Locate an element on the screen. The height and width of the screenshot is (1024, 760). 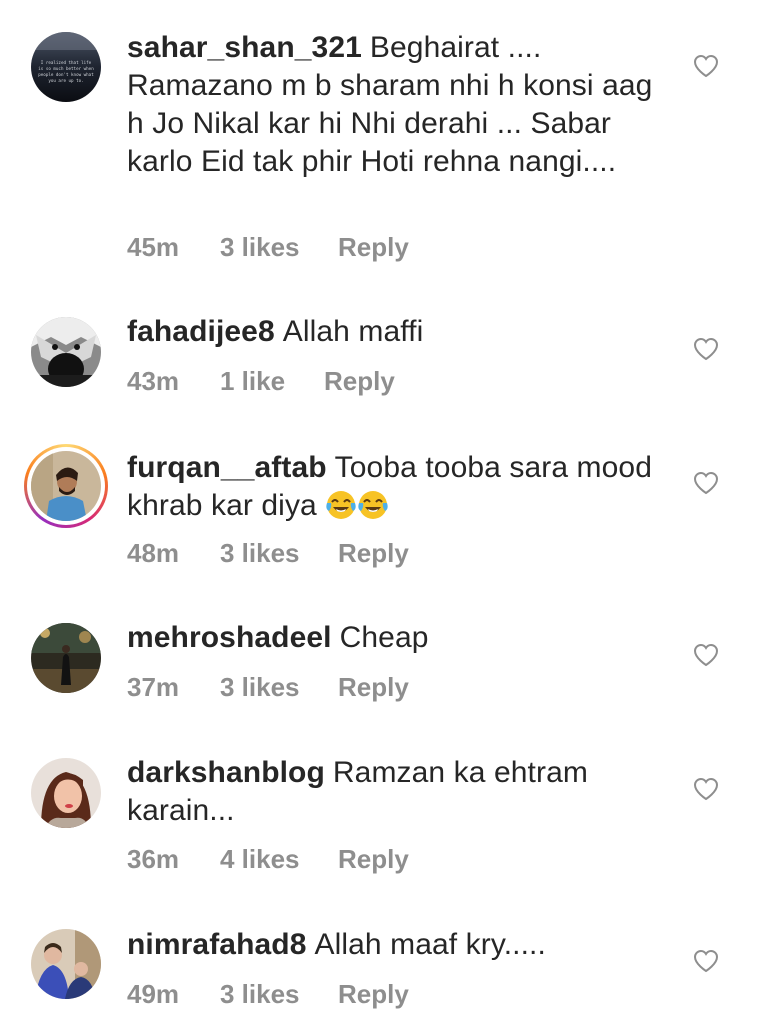
timestamp: 49m is located at coordinates (153, 994).